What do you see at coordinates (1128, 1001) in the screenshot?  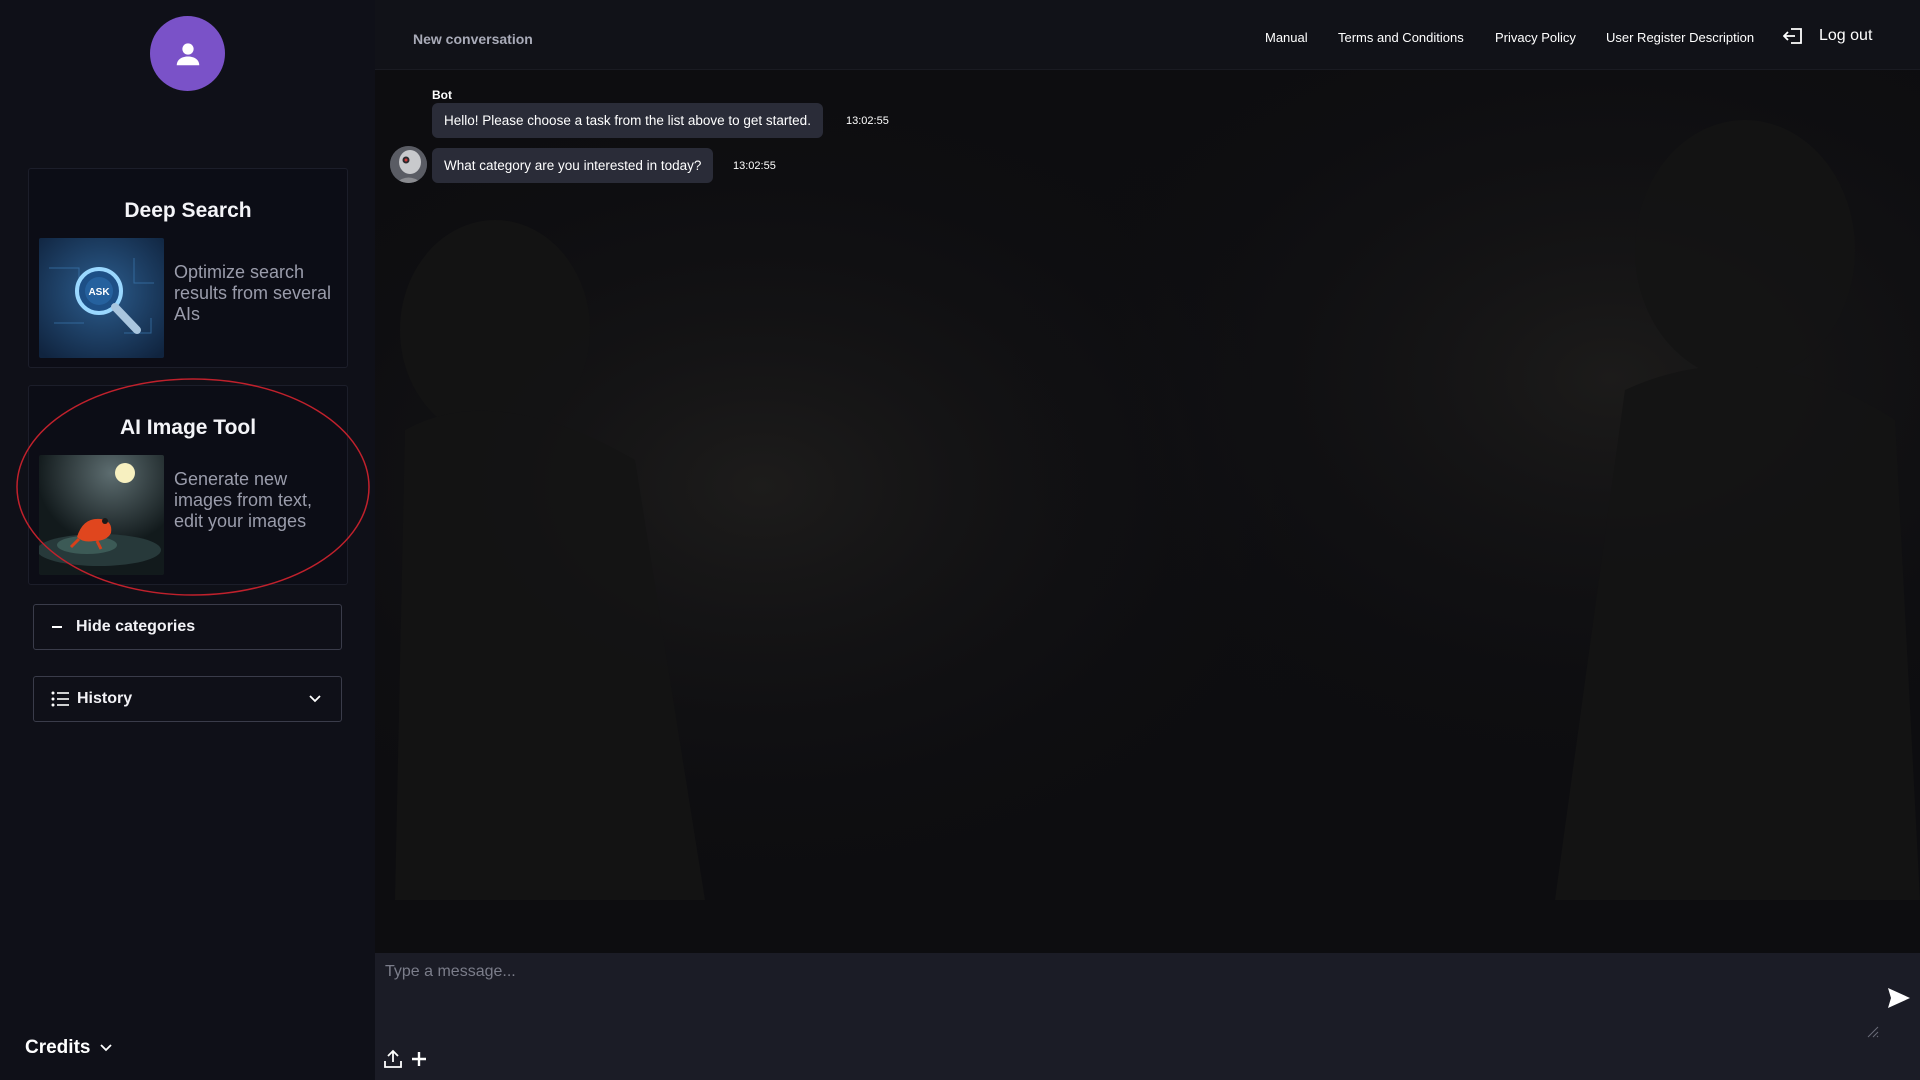 I see `message-input` at bounding box center [1128, 1001].